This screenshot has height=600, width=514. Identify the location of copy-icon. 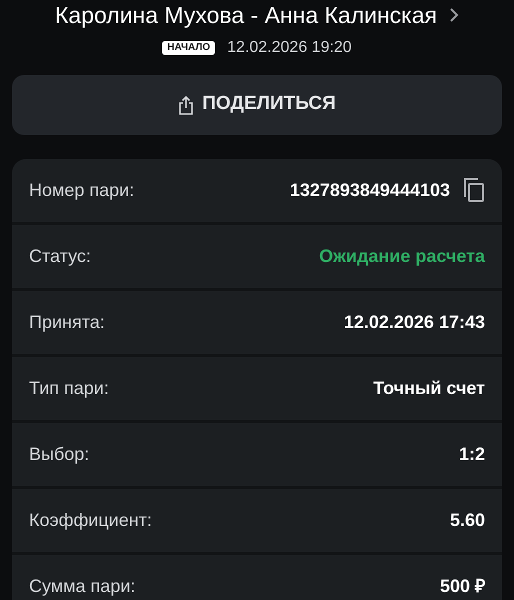
(474, 190).